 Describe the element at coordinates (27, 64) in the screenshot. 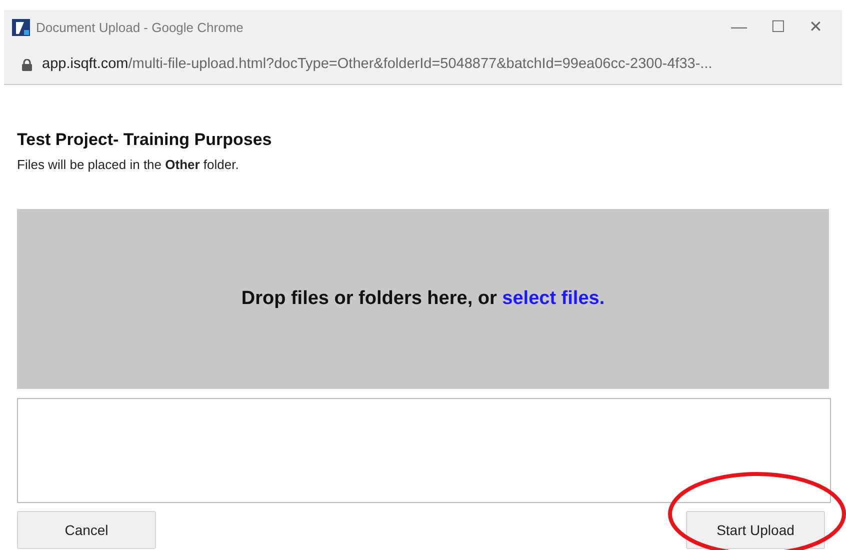

I see `lock-icon` at that location.